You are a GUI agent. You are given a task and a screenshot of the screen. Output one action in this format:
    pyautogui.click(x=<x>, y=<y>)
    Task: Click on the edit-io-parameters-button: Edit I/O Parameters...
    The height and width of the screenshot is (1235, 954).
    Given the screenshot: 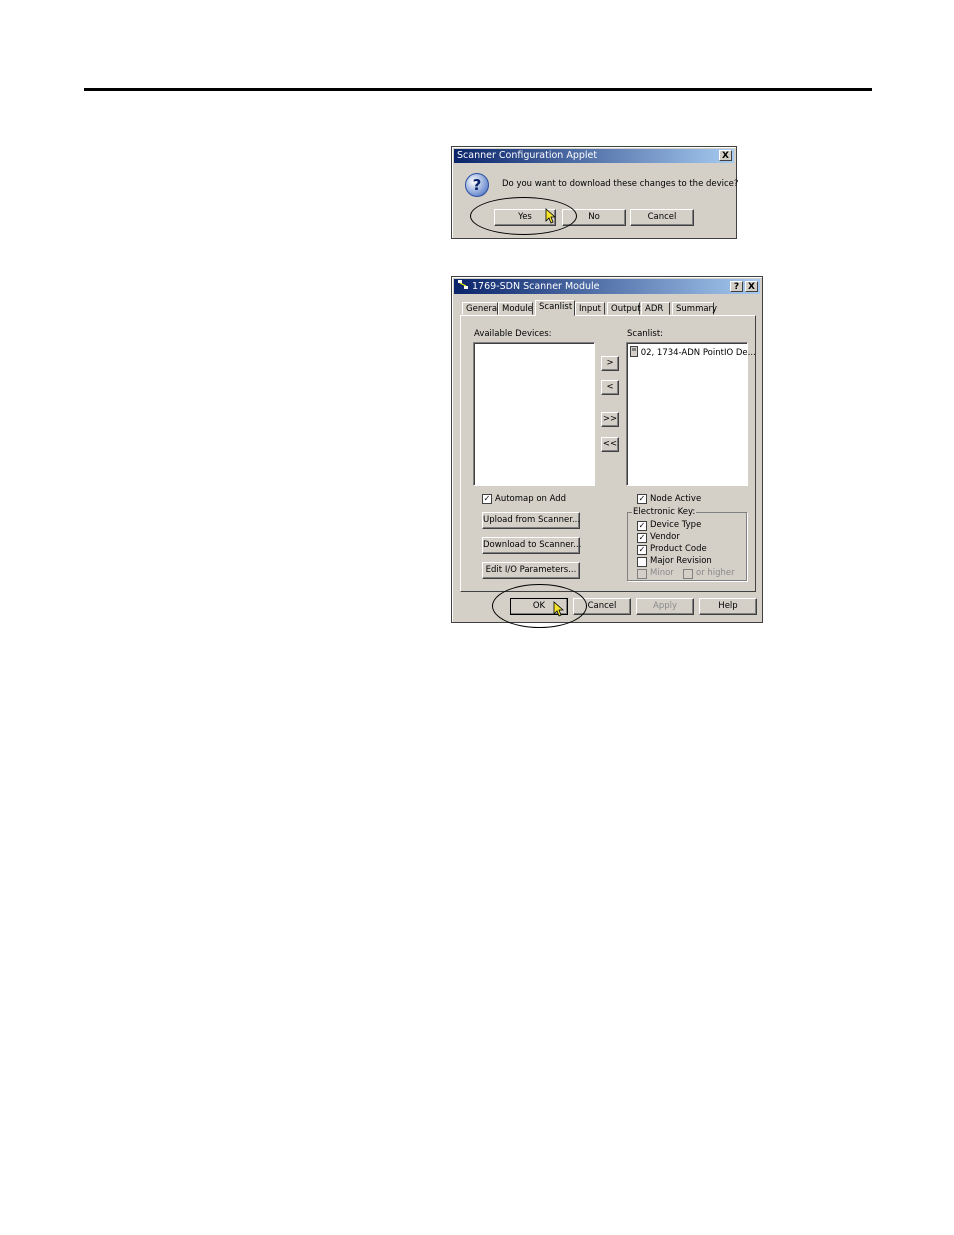 What is the action you would take?
    pyautogui.click(x=531, y=570)
    